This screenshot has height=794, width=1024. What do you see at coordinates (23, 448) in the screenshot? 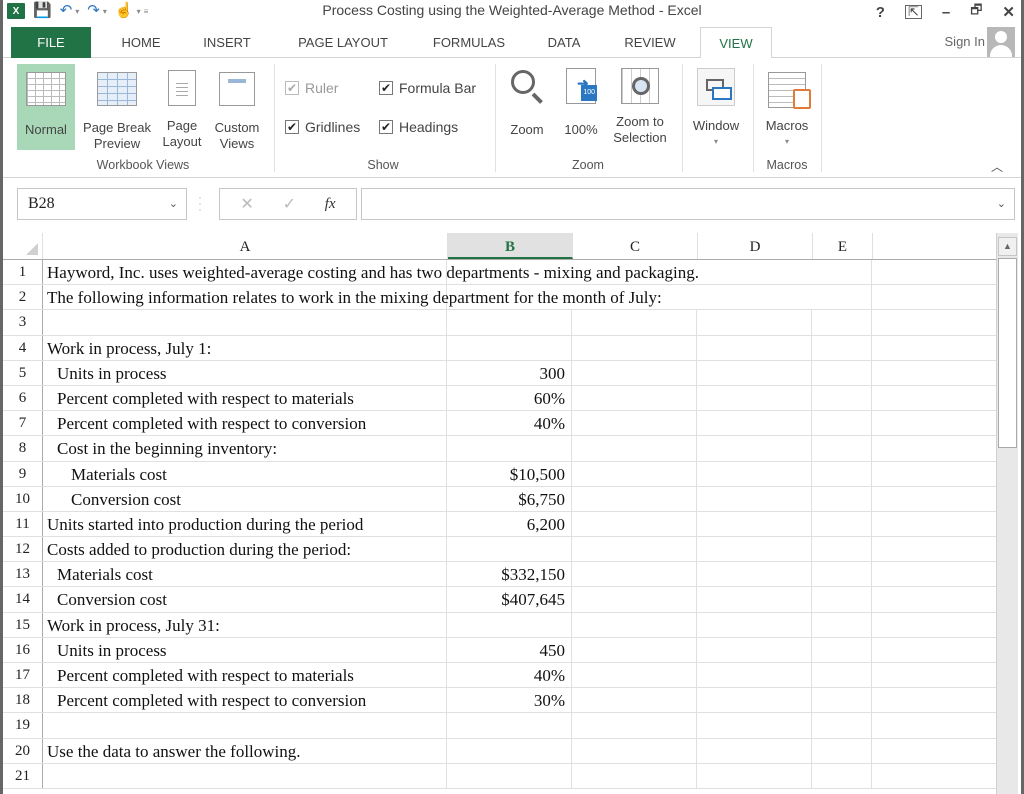
I see `row-header: 8` at bounding box center [23, 448].